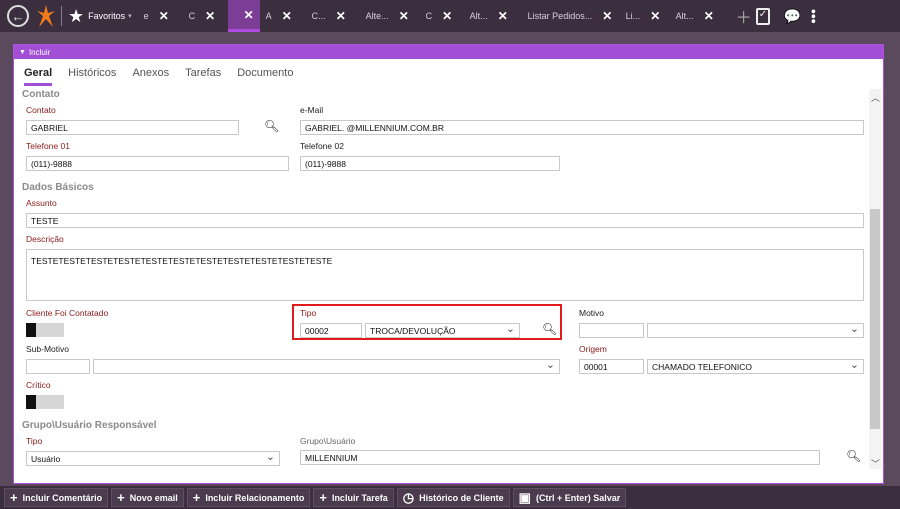 This screenshot has width=900, height=509. I want to click on tab: Listar Pedidos... ✕, so click(571, 16).